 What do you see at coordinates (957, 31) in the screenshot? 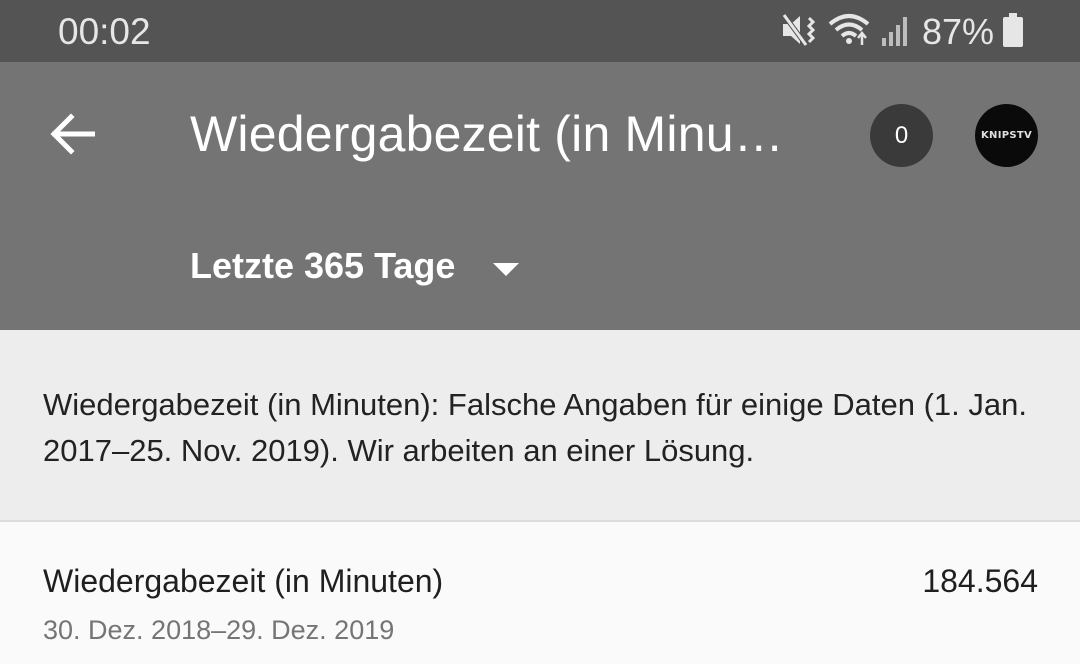
I see `battery-percent: 87%` at bounding box center [957, 31].